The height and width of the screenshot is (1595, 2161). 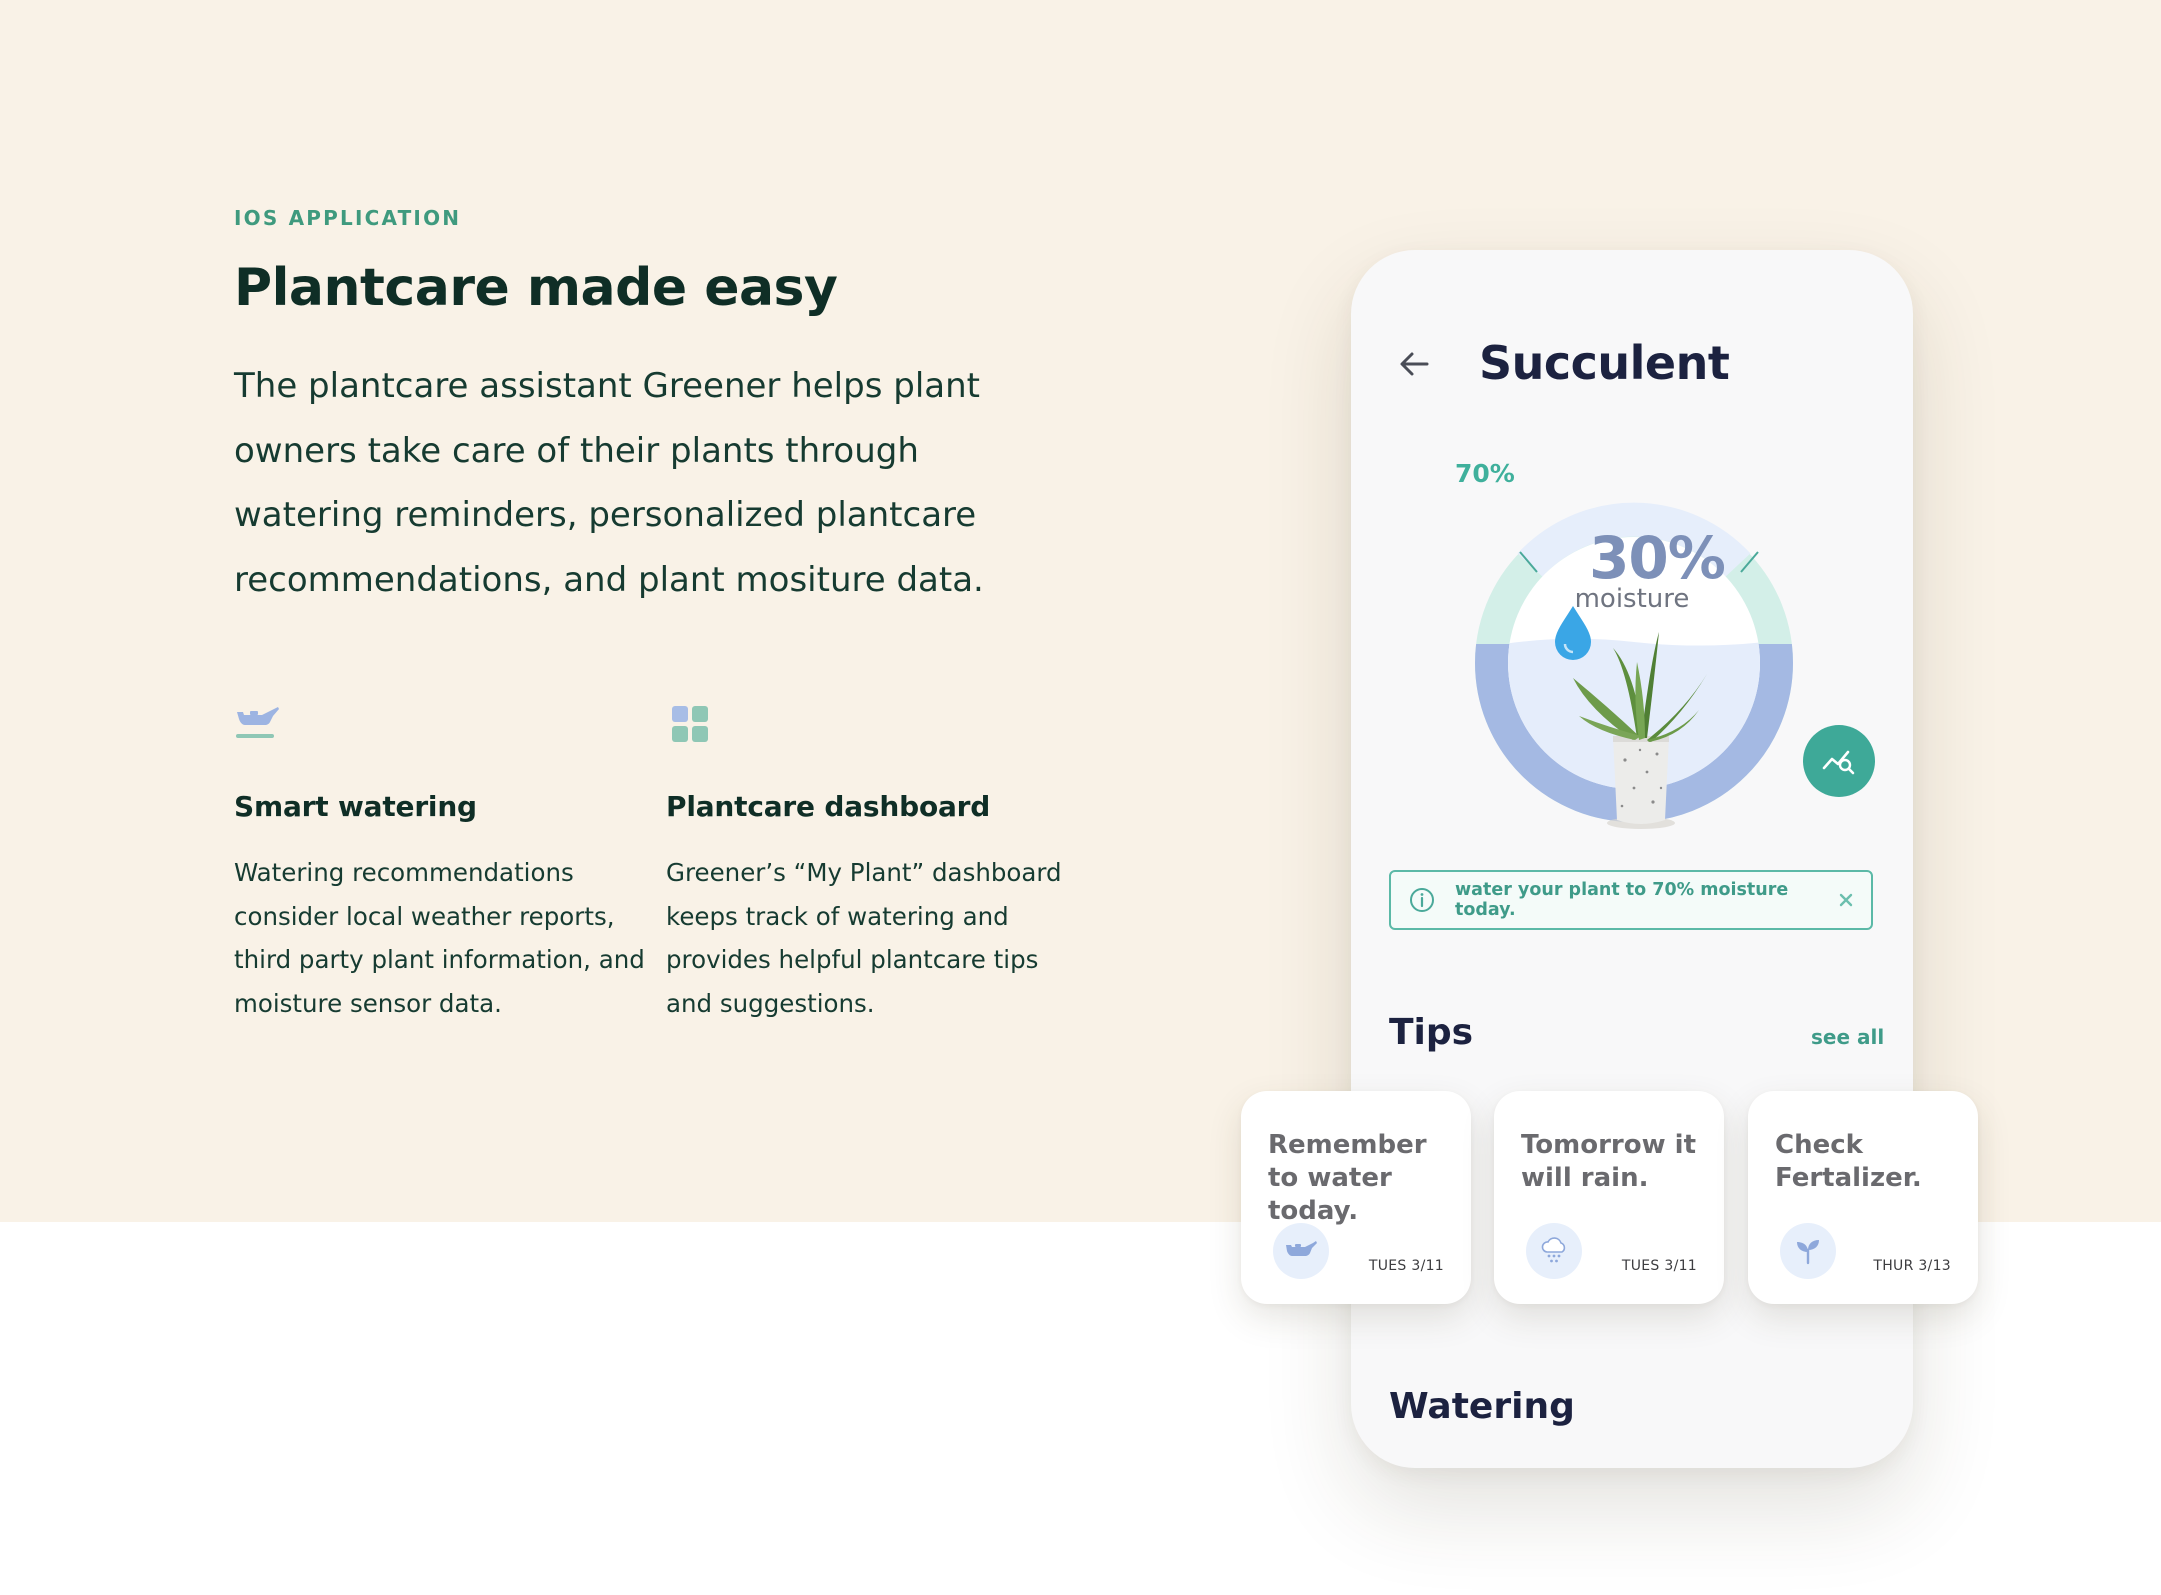 What do you see at coordinates (1622, 900) in the screenshot?
I see `alert-message: water your plant to 70% moisture today.` at bounding box center [1622, 900].